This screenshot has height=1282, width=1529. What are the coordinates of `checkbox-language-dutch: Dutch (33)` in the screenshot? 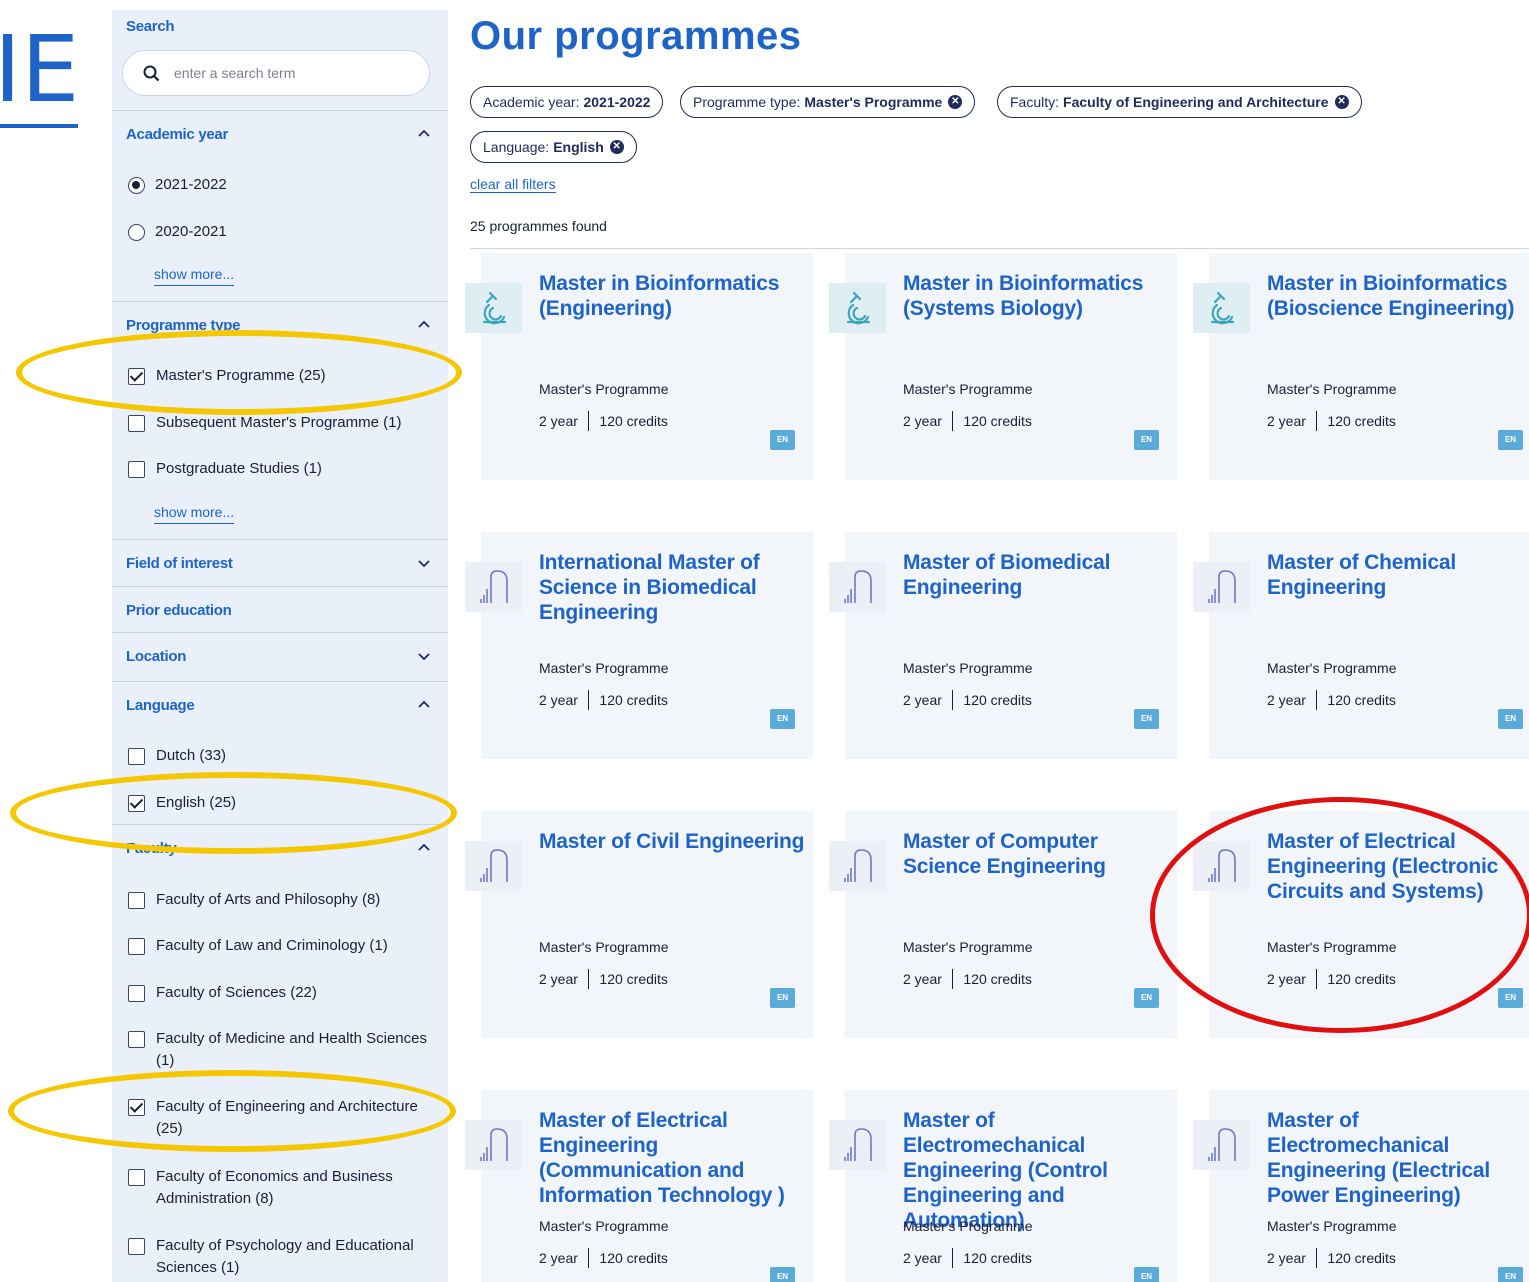 It's located at (177, 756).